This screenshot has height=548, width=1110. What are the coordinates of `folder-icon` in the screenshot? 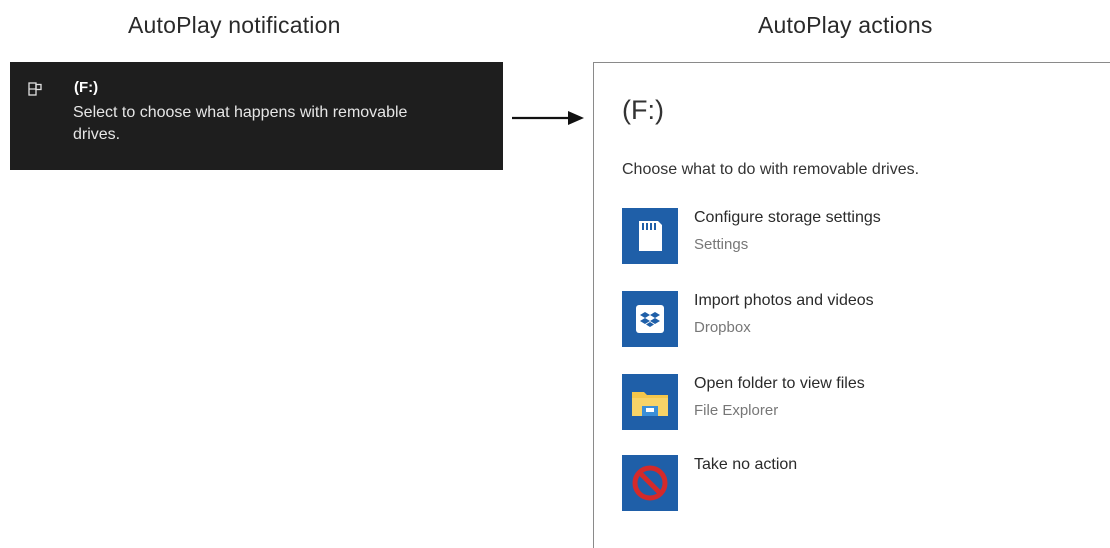 It's located at (650, 402).